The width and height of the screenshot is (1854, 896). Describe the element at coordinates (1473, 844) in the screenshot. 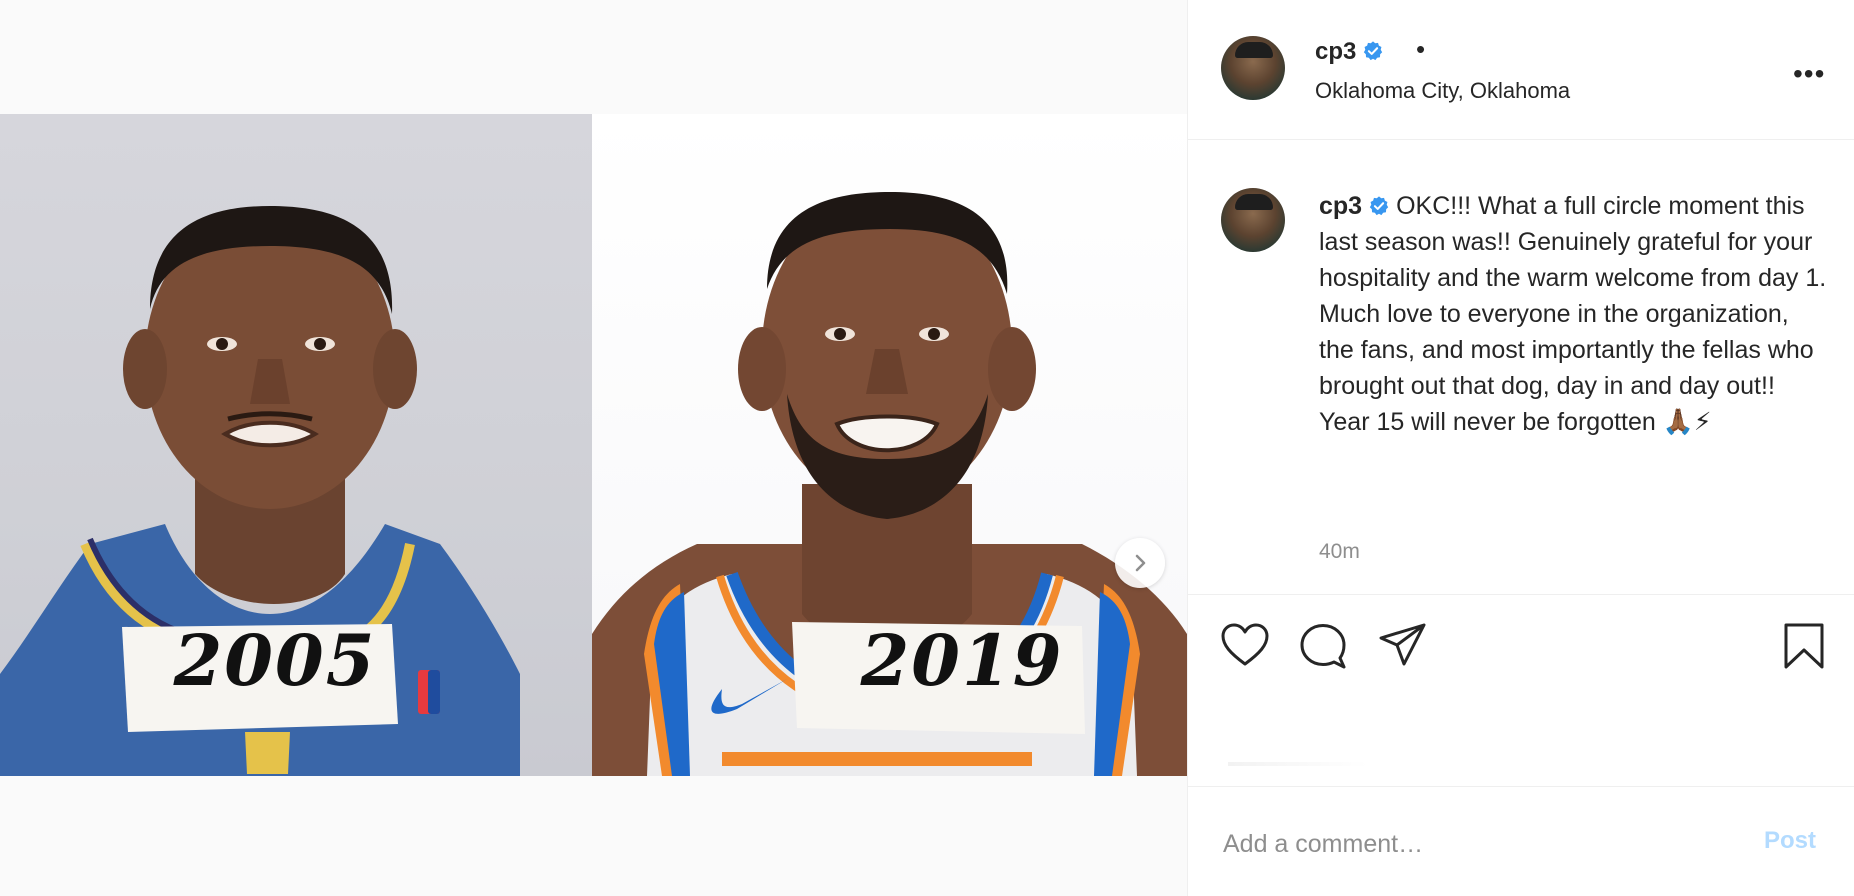

I see `comment-input` at that location.